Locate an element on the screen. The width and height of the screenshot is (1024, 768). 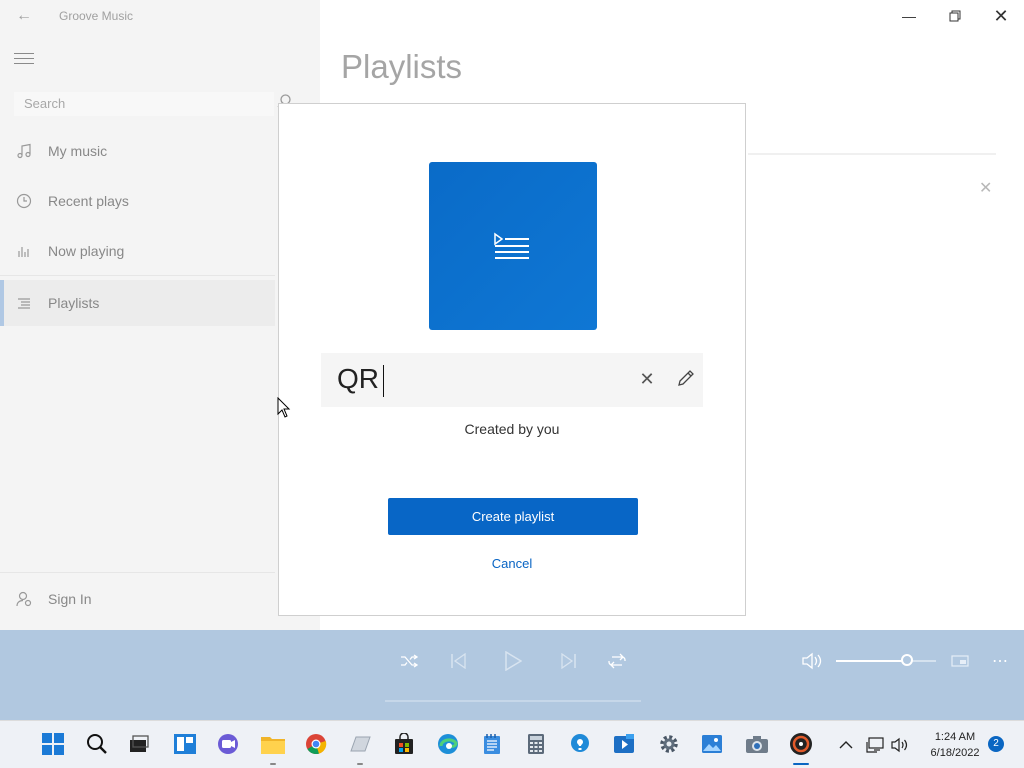
sidebar-item-label: Recent plays is located at coordinates (88, 201).